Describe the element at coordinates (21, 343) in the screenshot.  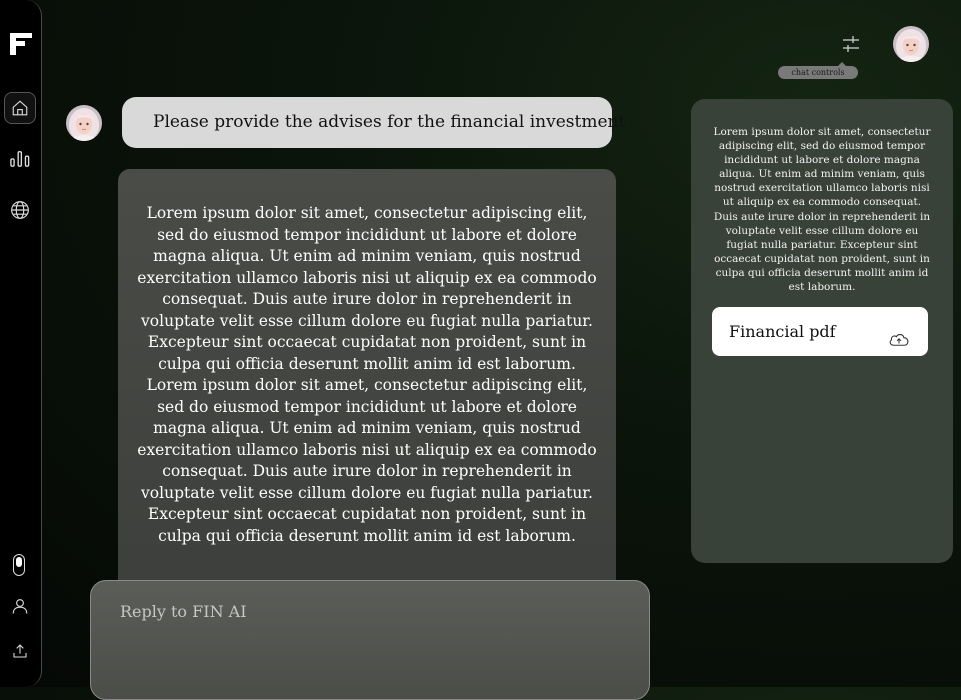
I see `sidebar` at that location.